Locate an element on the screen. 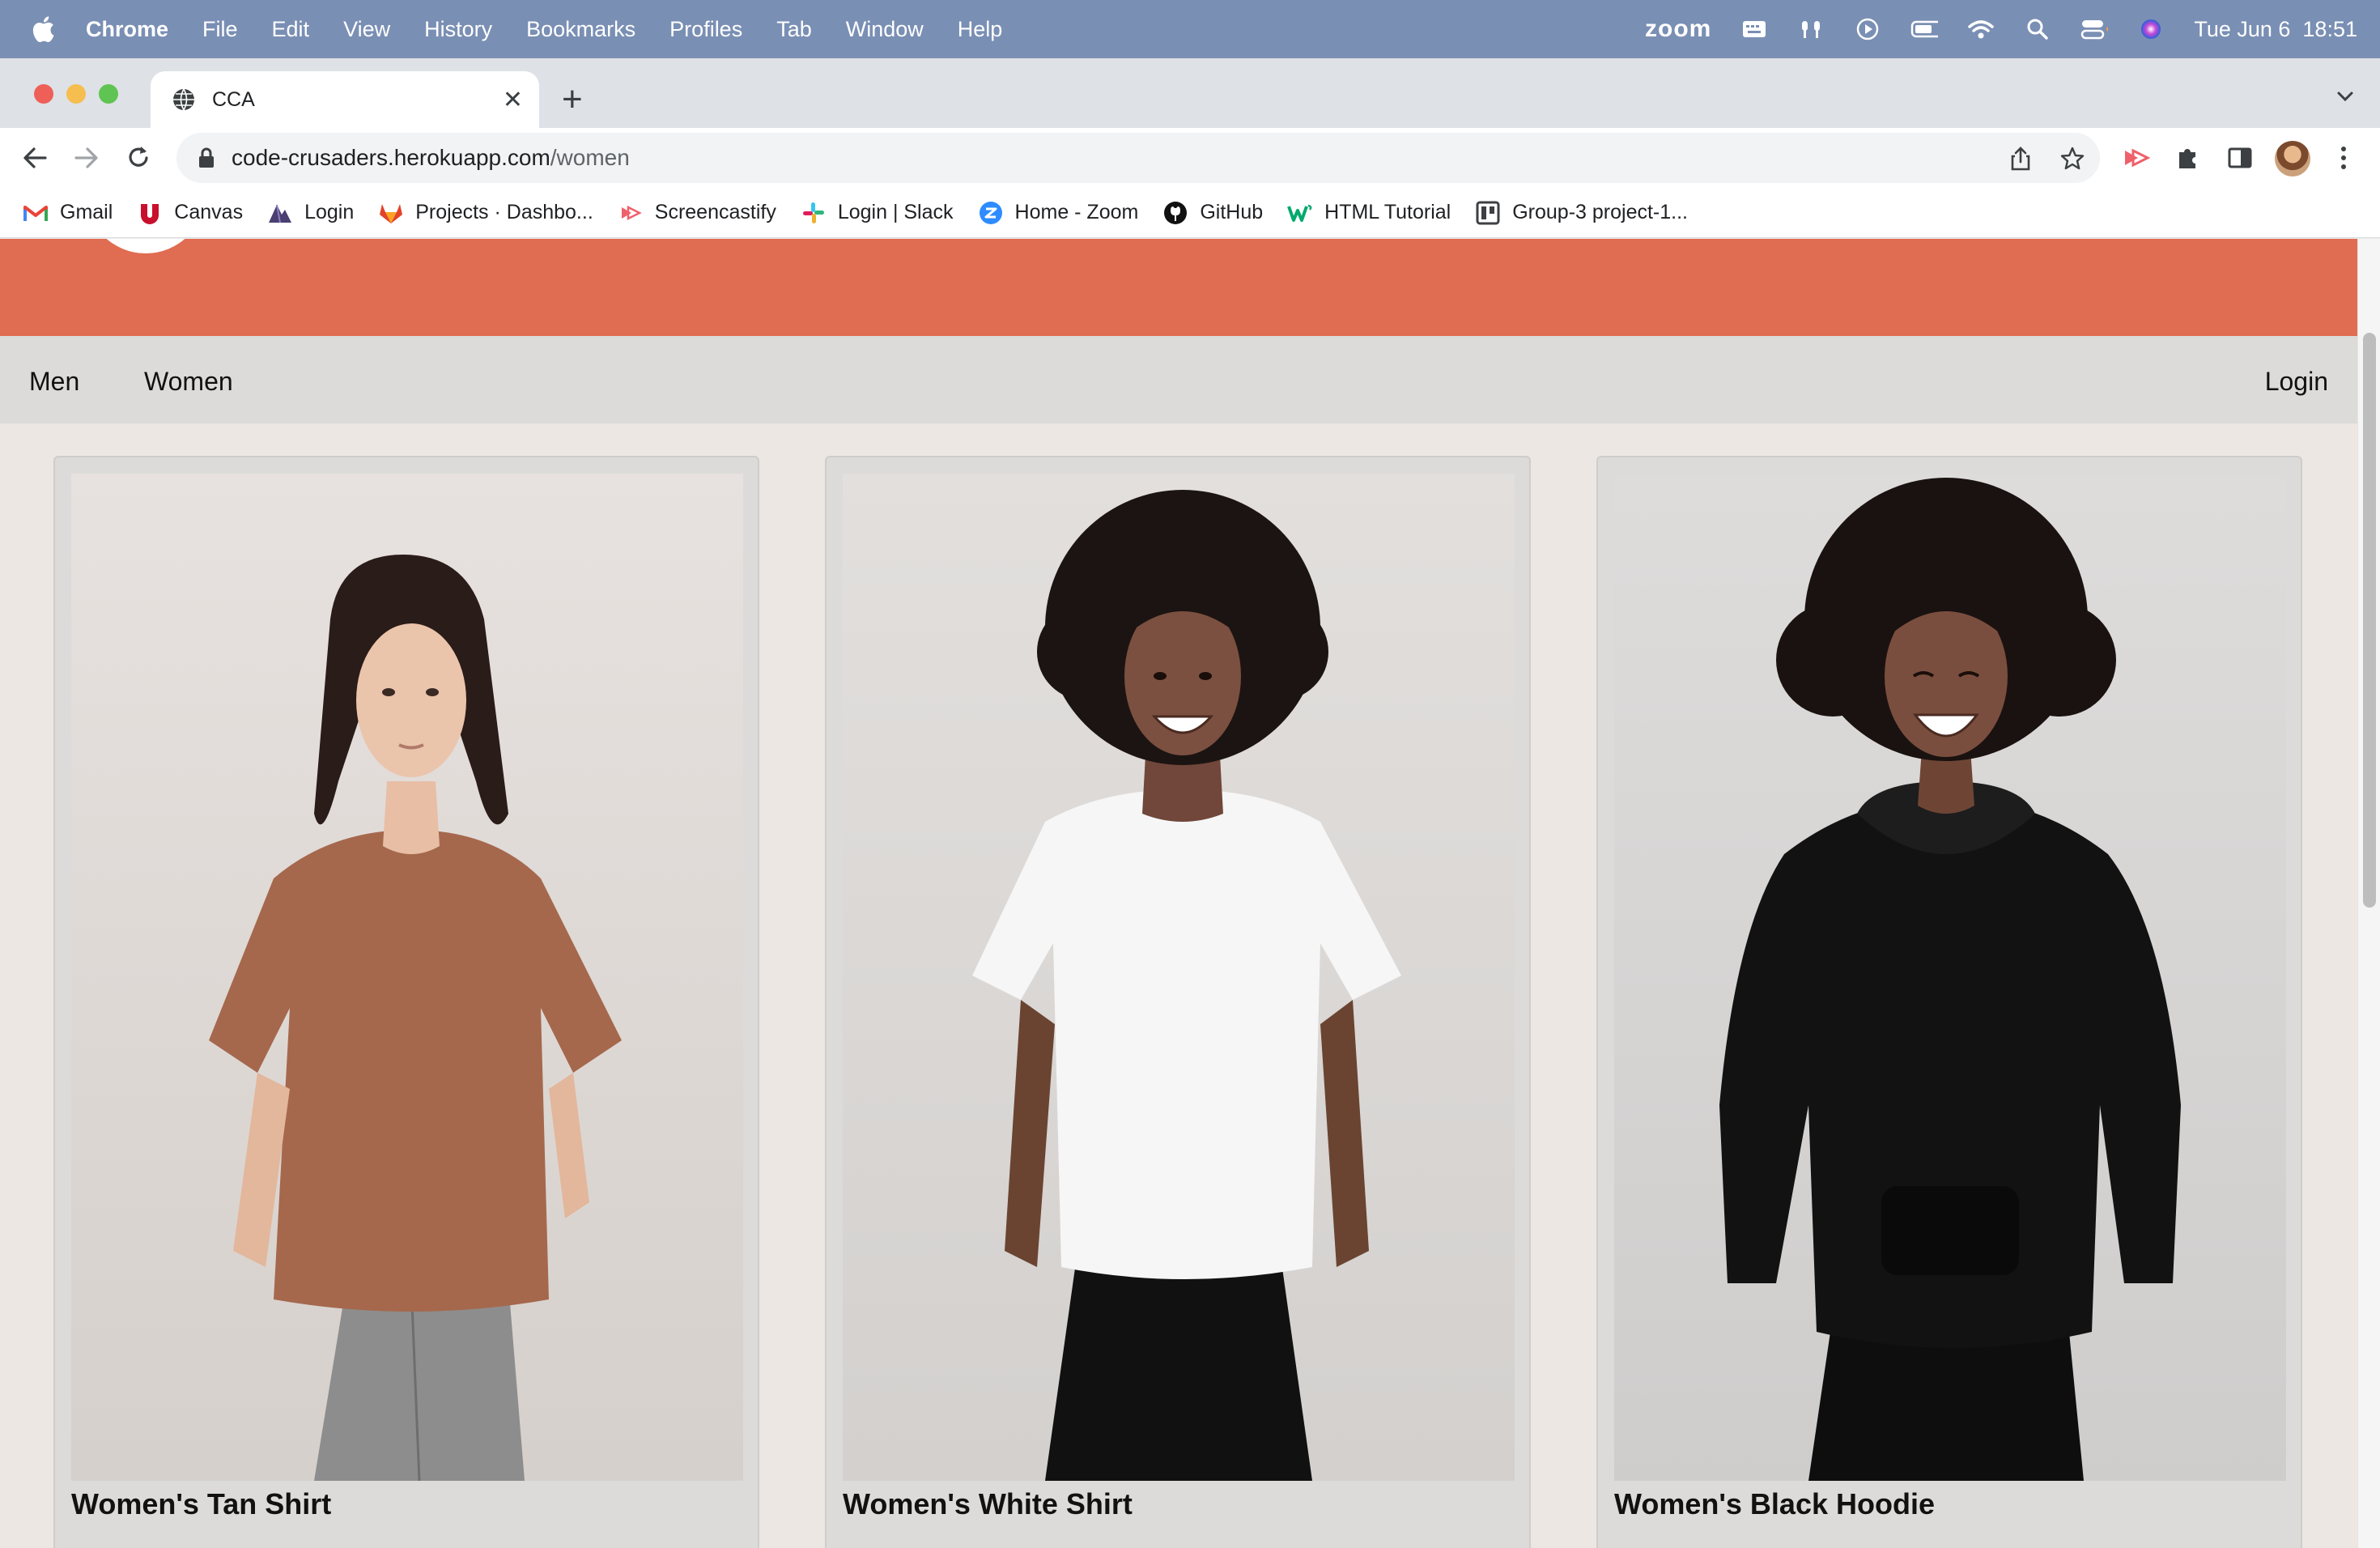 The image size is (2380, 1548). trello-icon is located at coordinates (1488, 213).